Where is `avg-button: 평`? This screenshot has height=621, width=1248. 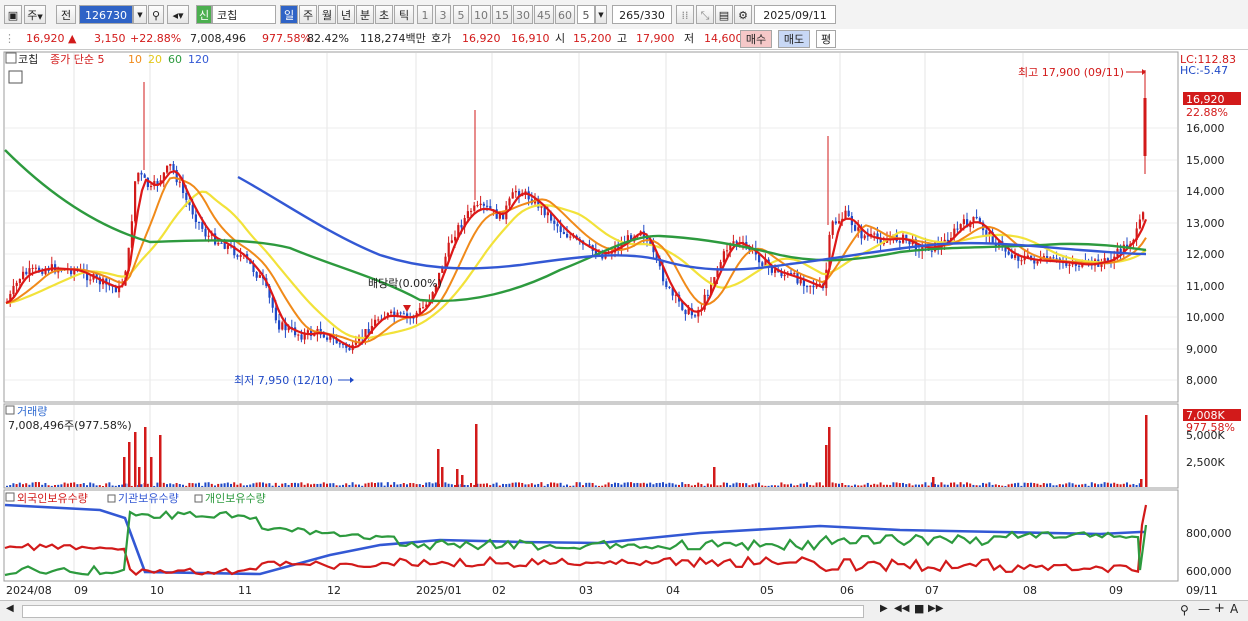 avg-button: 평 is located at coordinates (826, 39).